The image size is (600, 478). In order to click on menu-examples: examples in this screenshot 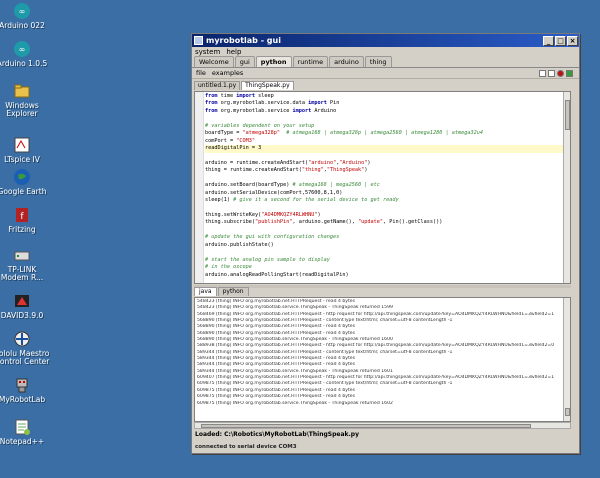, I will do `click(227, 73)`.